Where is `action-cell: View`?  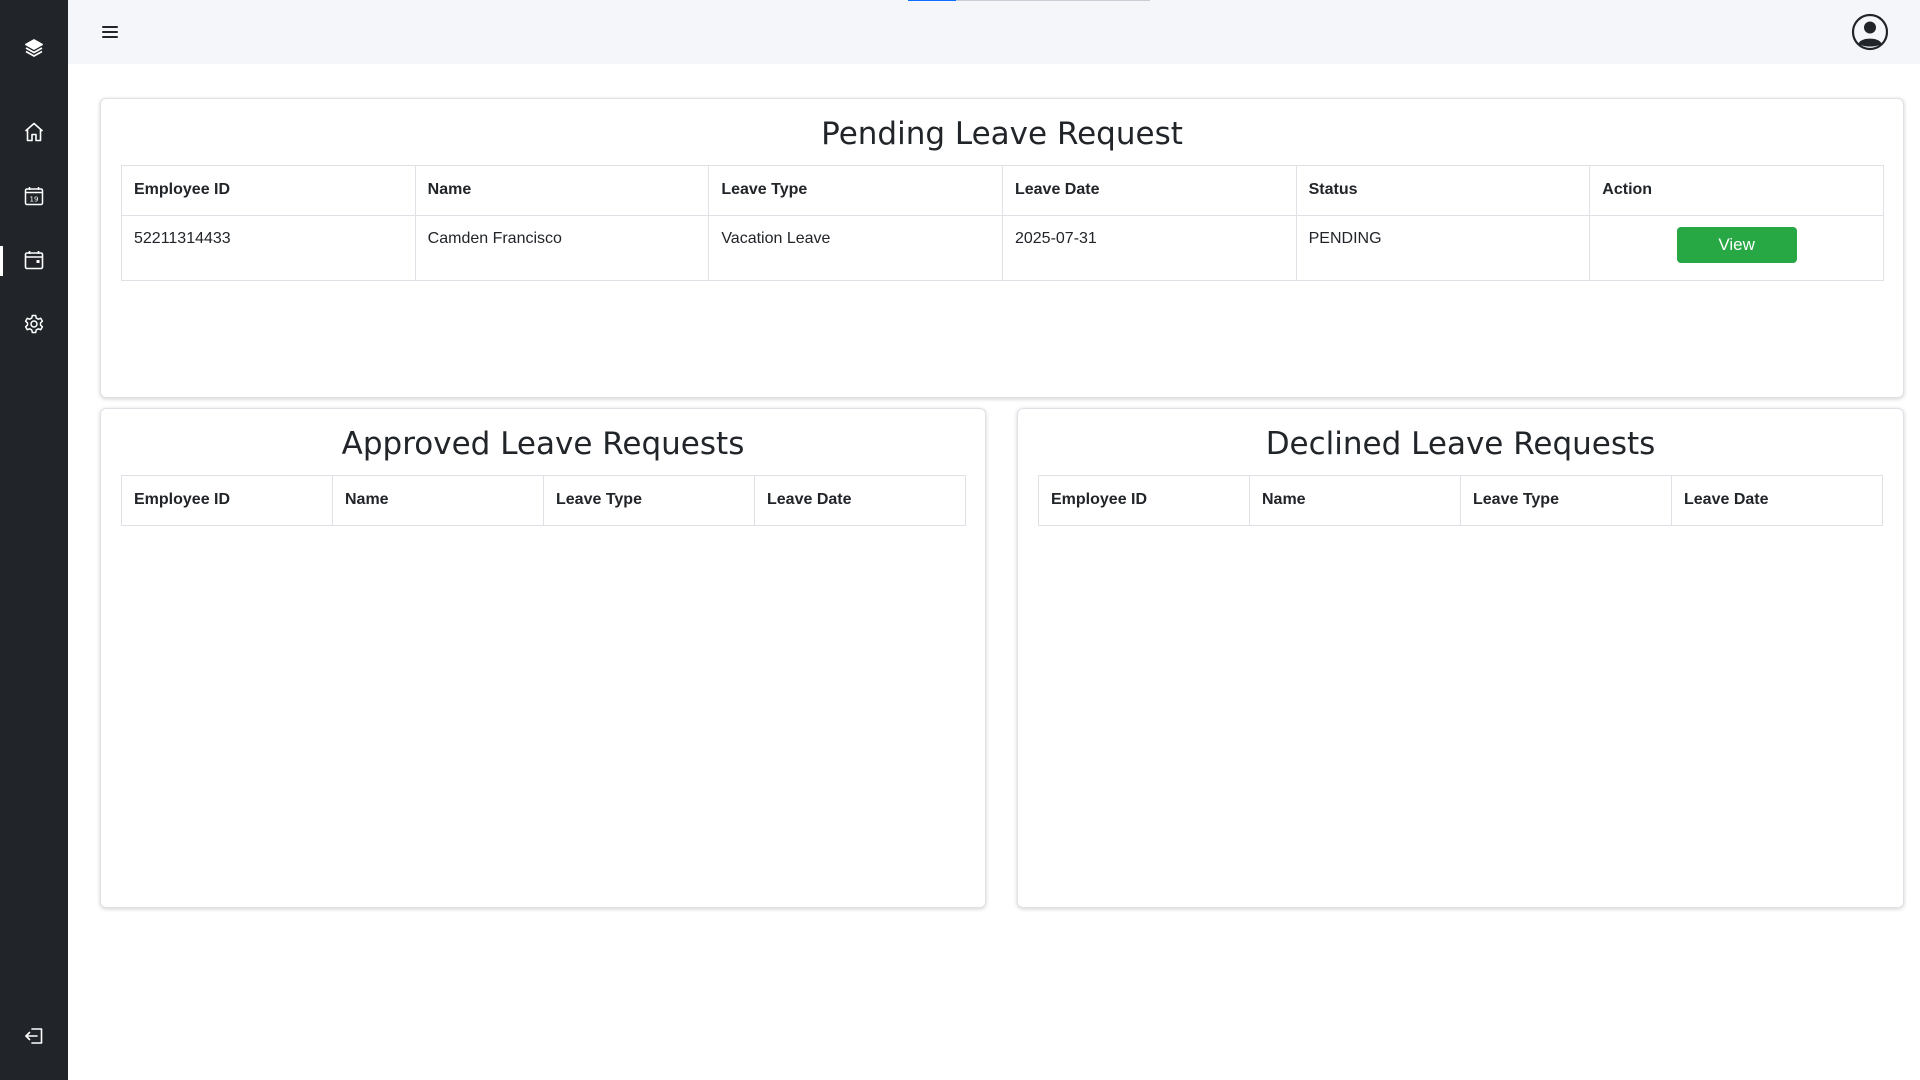 action-cell: View is located at coordinates (1736, 248).